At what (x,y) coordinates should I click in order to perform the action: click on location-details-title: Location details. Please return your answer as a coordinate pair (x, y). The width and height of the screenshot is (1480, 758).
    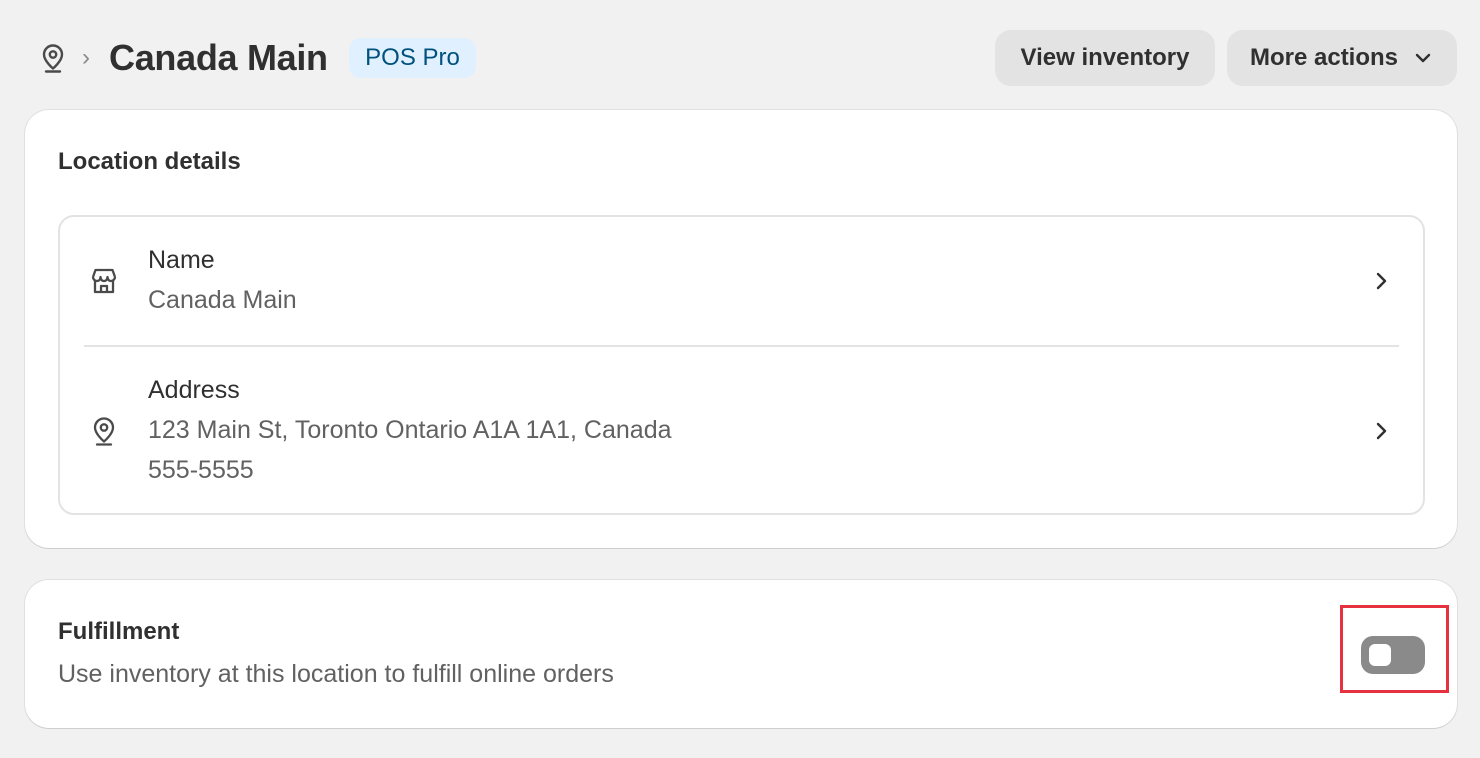
    Looking at the image, I should click on (149, 161).